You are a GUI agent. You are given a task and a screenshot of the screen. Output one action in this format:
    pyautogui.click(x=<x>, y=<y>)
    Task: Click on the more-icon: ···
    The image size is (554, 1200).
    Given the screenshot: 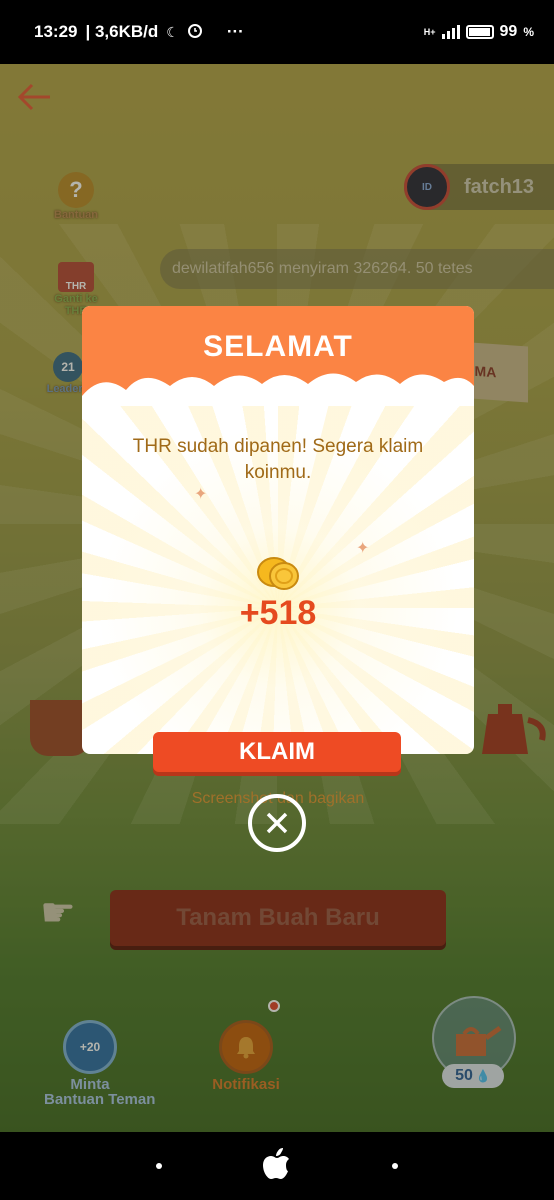 What is the action you would take?
    pyautogui.click(x=235, y=31)
    